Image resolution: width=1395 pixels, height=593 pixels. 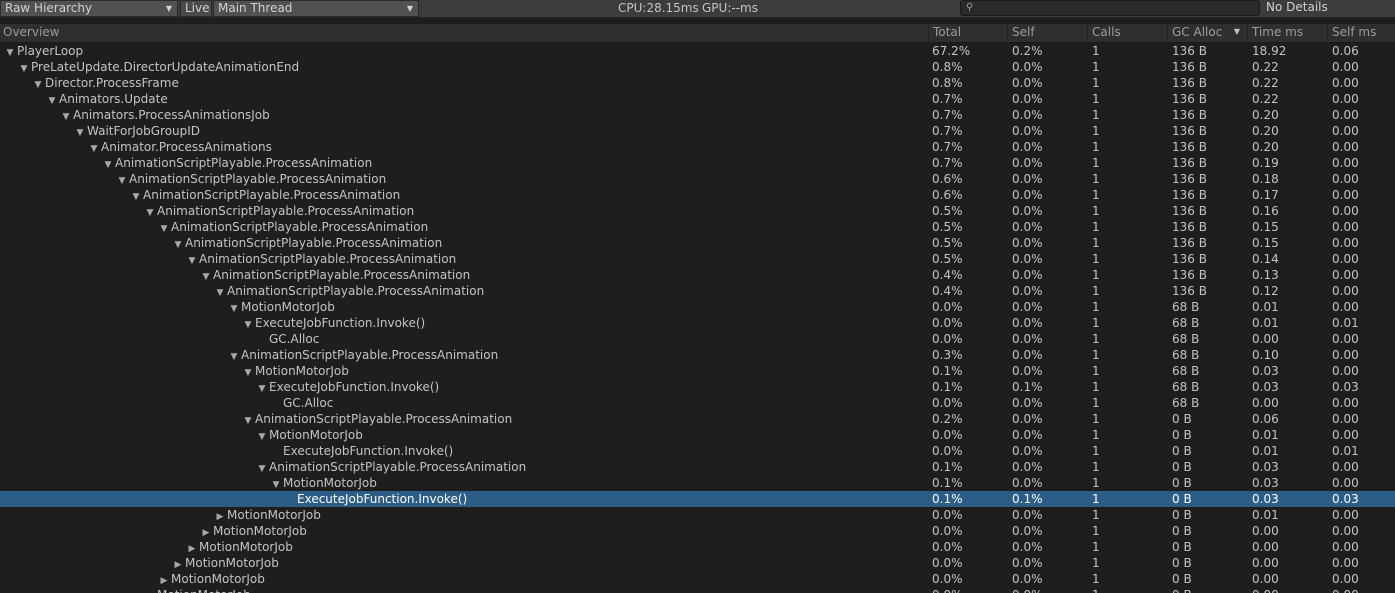 What do you see at coordinates (697, 51) in the screenshot?
I see `table-row: ▼ PlayerLoop 67.2% 0.2% 1 136 B 18.92 0.06` at bounding box center [697, 51].